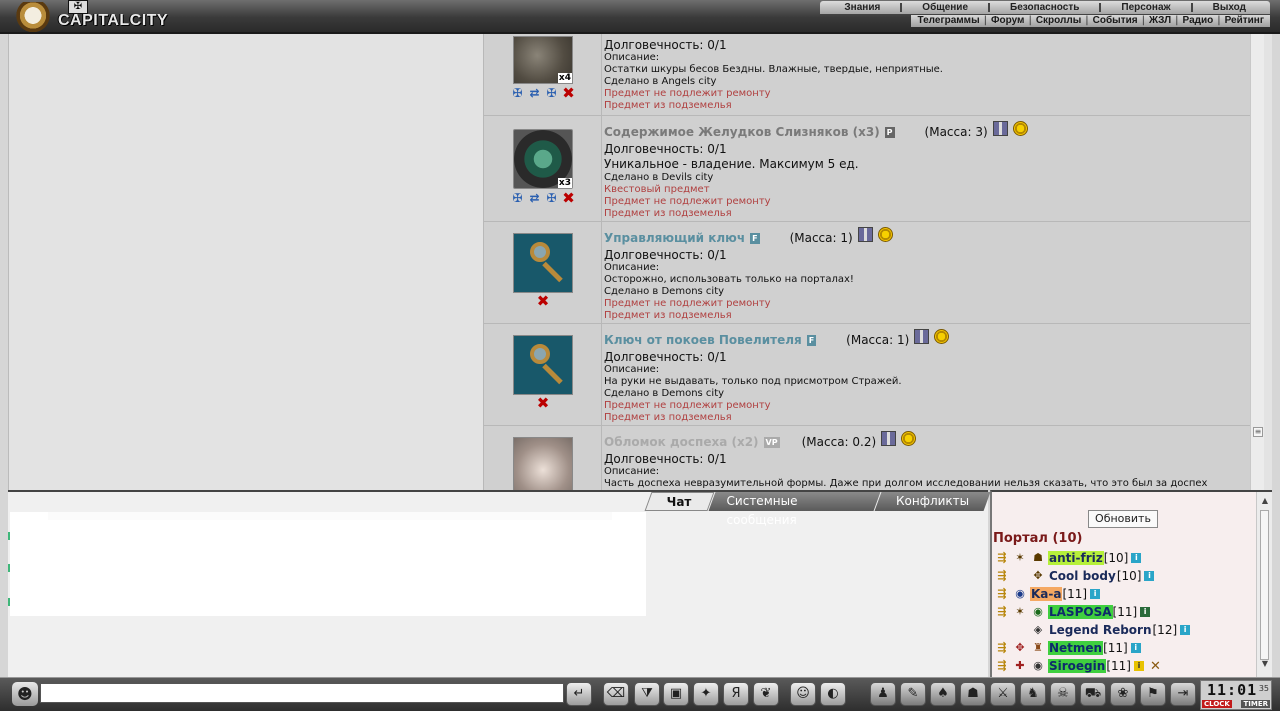 This screenshot has height=711, width=1280. Describe the element at coordinates (1257, 262) in the screenshot. I see `inventory-scrollbar: ≡` at that location.